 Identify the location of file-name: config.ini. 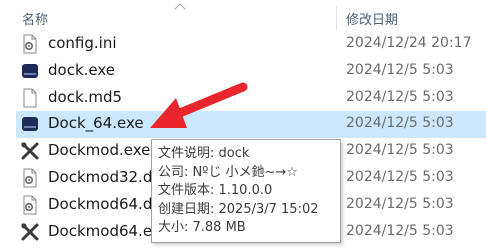
(82, 43).